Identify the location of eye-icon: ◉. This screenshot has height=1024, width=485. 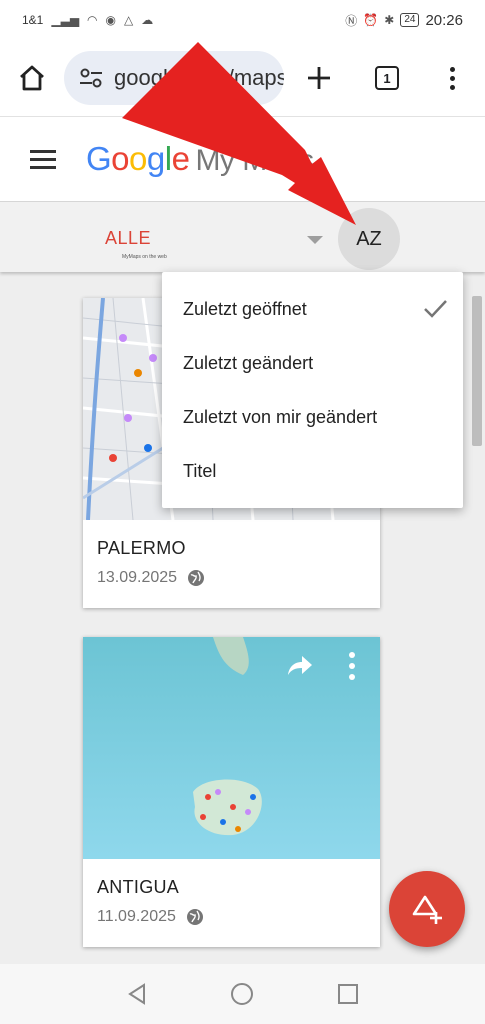
(111, 20).